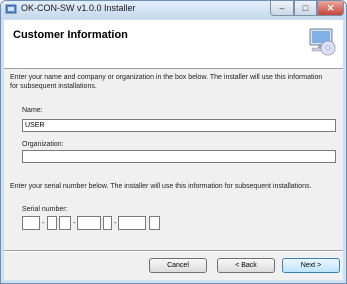 The image size is (347, 284). I want to click on title-bar: OK-CON-SW v1.0.0 Installer – □ ✕, so click(173, 10).